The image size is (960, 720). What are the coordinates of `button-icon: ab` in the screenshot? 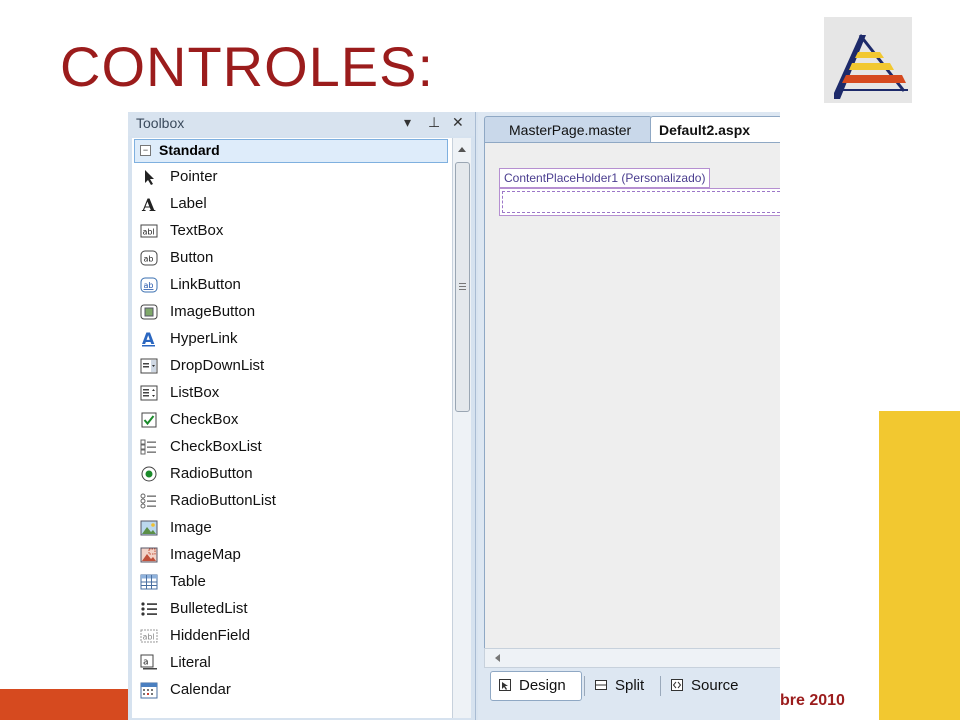 It's located at (149, 258).